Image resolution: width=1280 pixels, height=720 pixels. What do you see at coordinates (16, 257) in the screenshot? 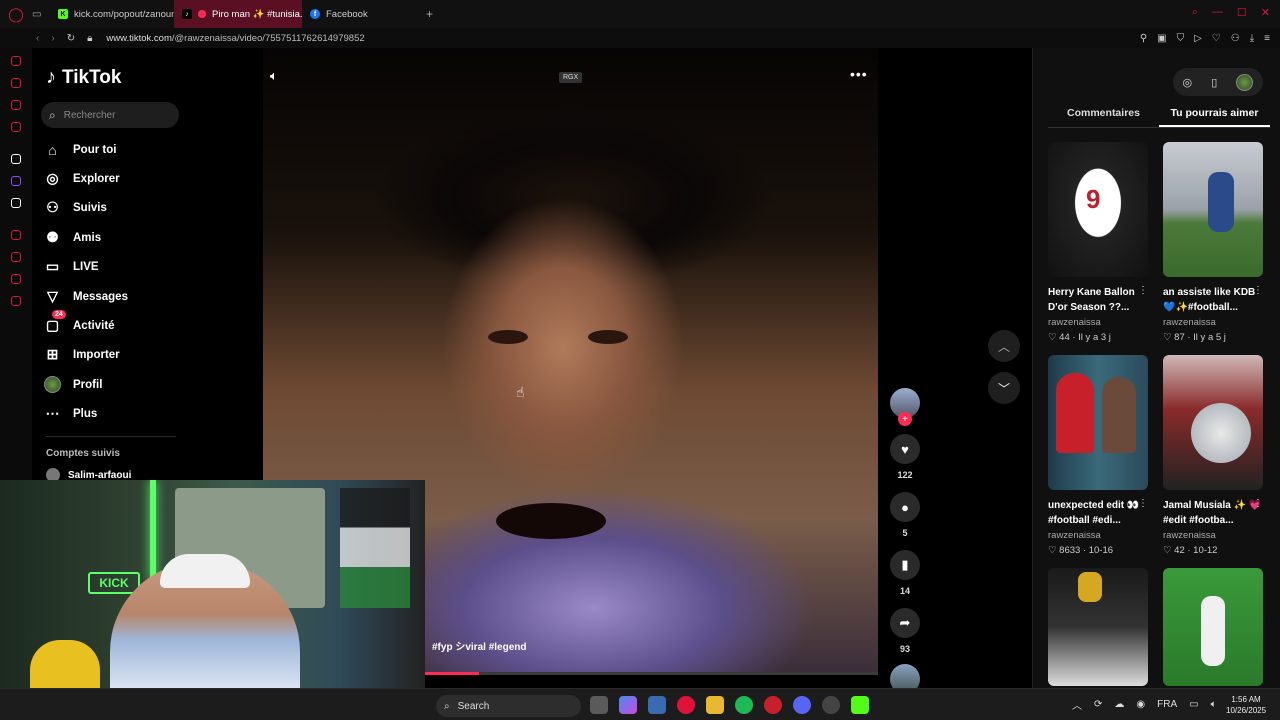
I see `clock-icon` at bounding box center [16, 257].